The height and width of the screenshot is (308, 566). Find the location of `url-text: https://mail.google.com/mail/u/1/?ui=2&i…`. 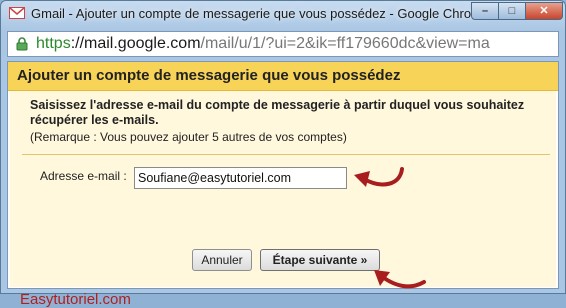

url-text: https://mail.google.com/mail/u/1/?ui=2&i… is located at coordinates (263, 44).